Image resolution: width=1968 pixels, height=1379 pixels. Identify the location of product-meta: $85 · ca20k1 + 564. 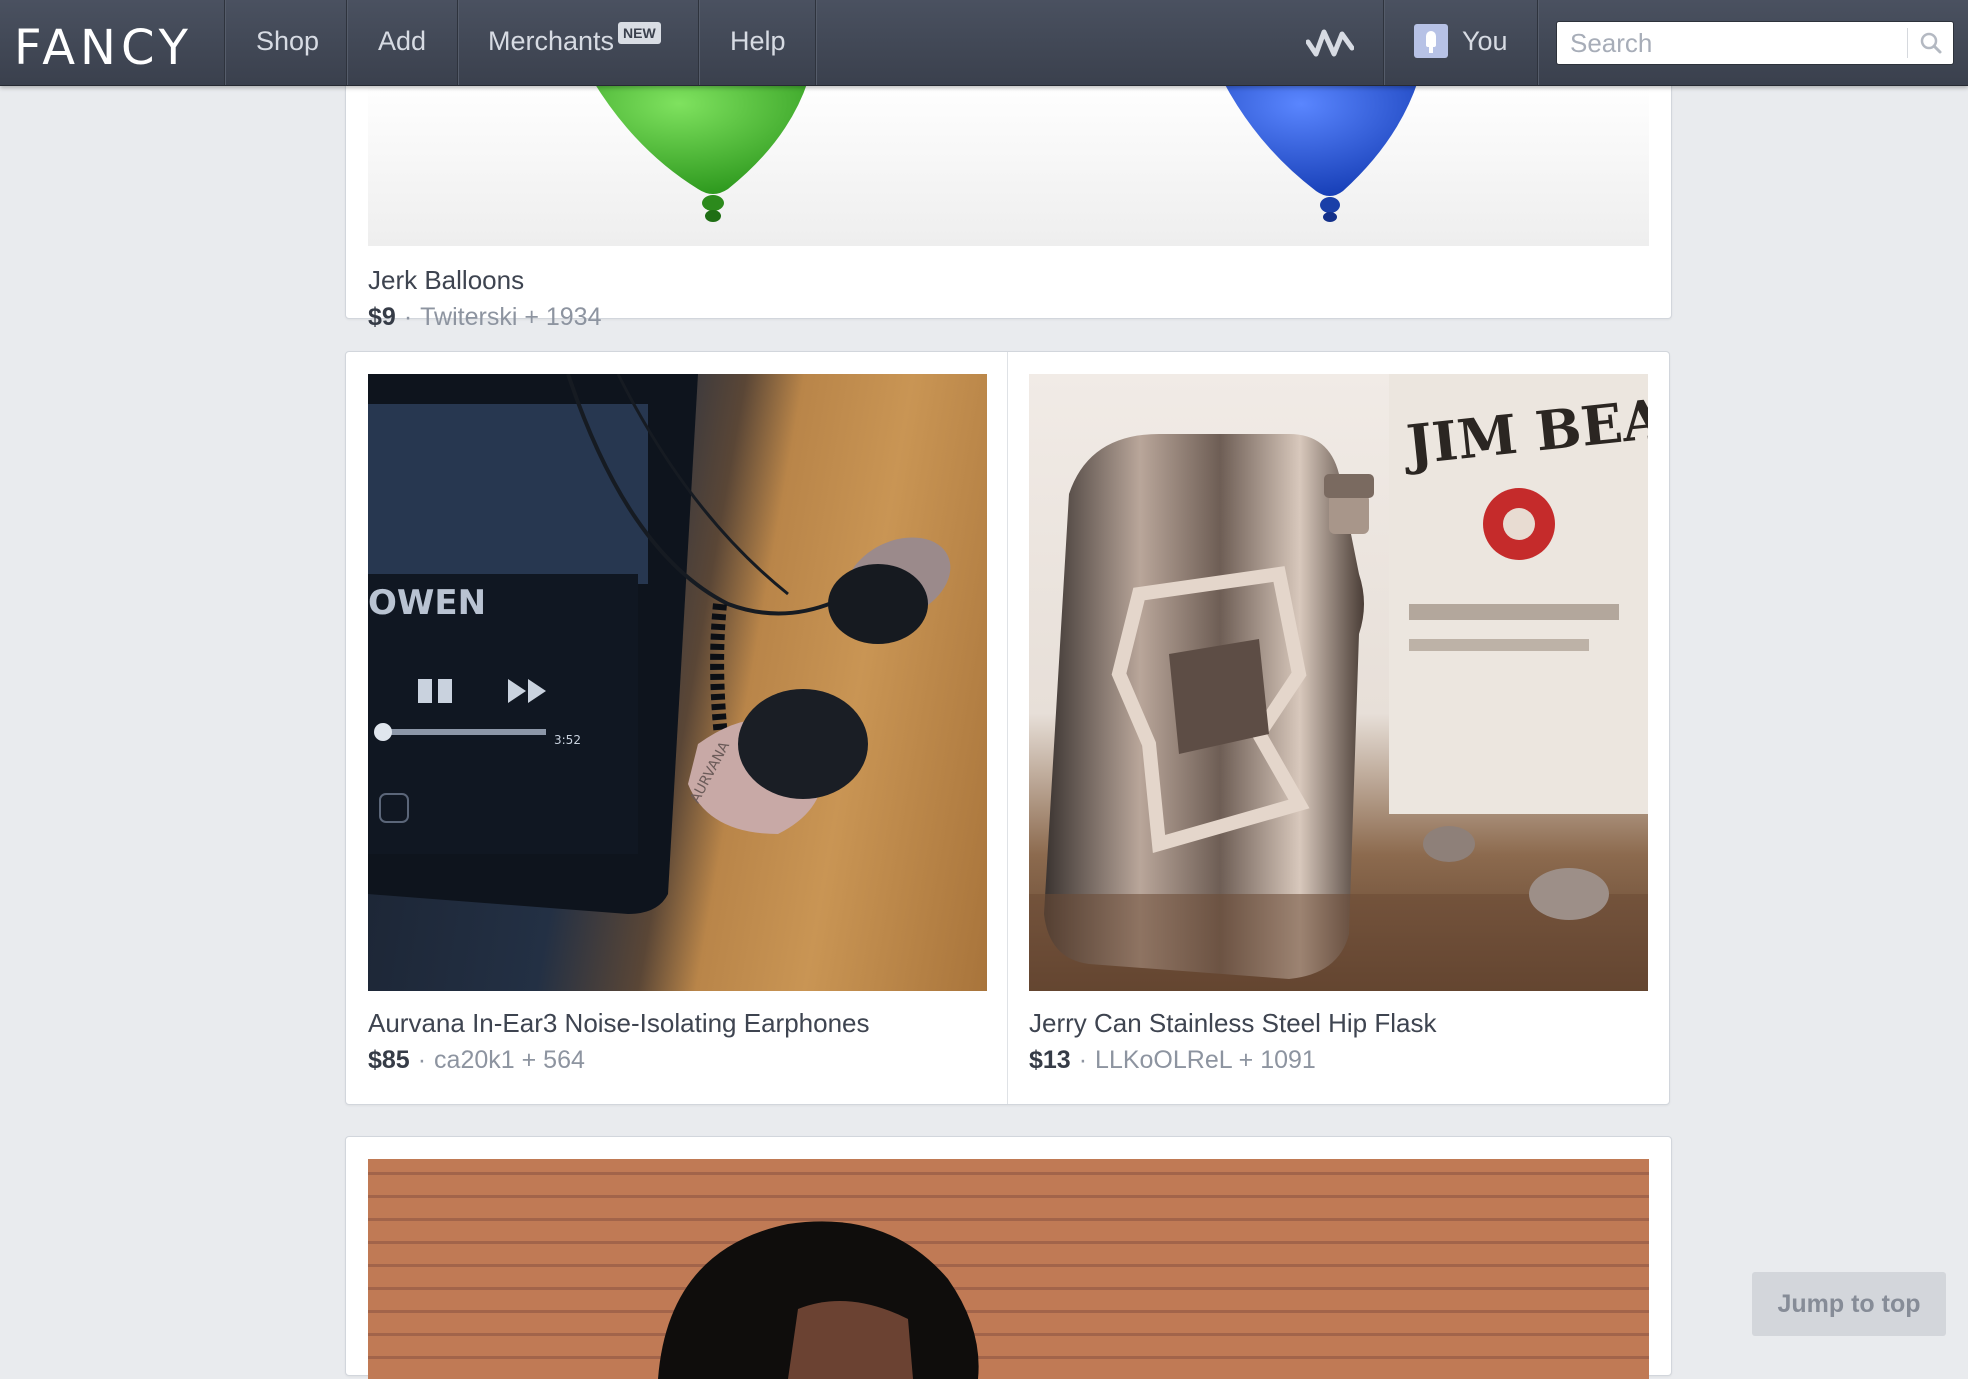
(476, 1060).